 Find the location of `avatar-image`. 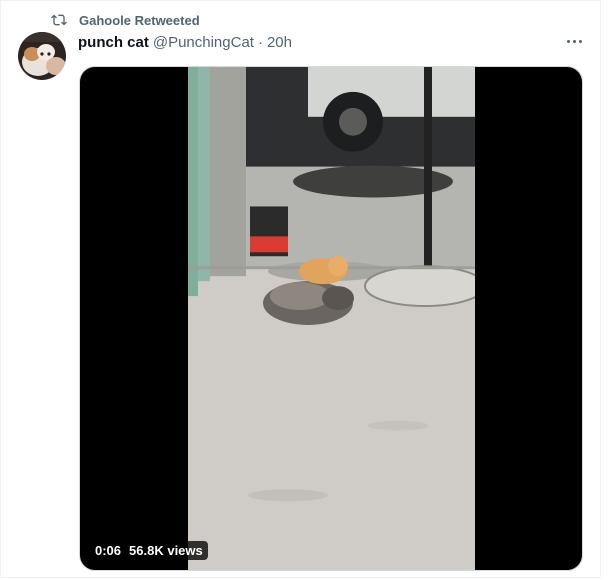

avatar-image is located at coordinates (42, 56).